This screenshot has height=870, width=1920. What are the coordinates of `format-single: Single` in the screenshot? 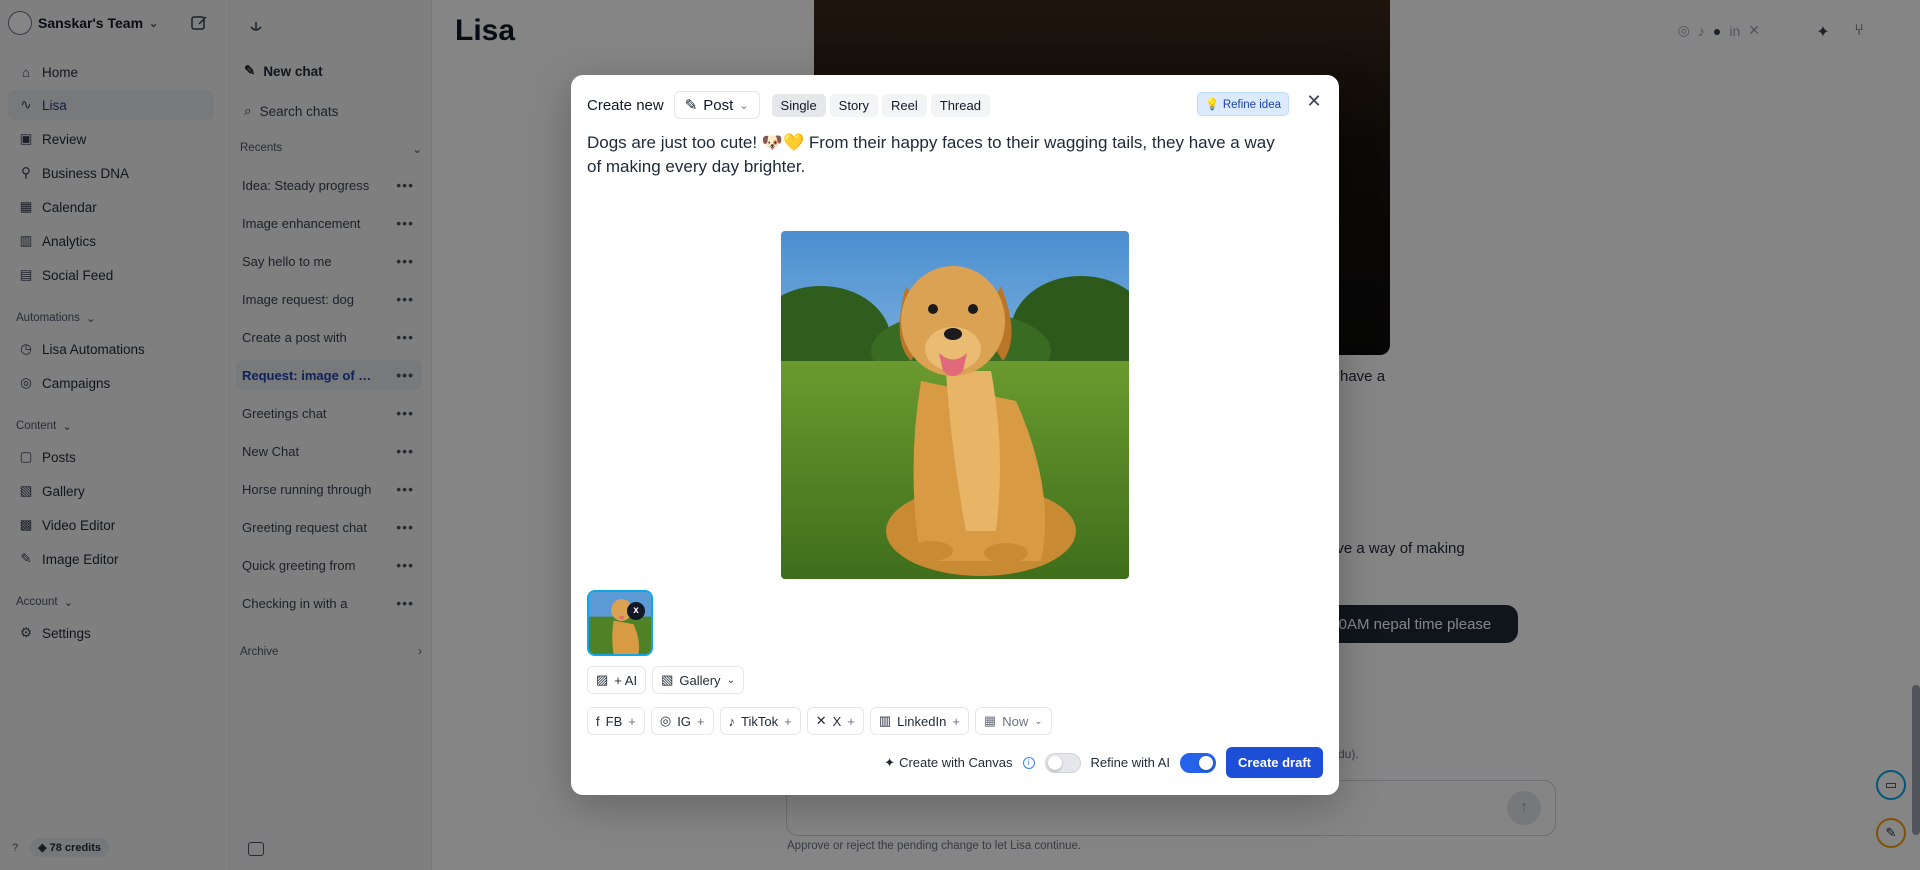 It's located at (798, 105).